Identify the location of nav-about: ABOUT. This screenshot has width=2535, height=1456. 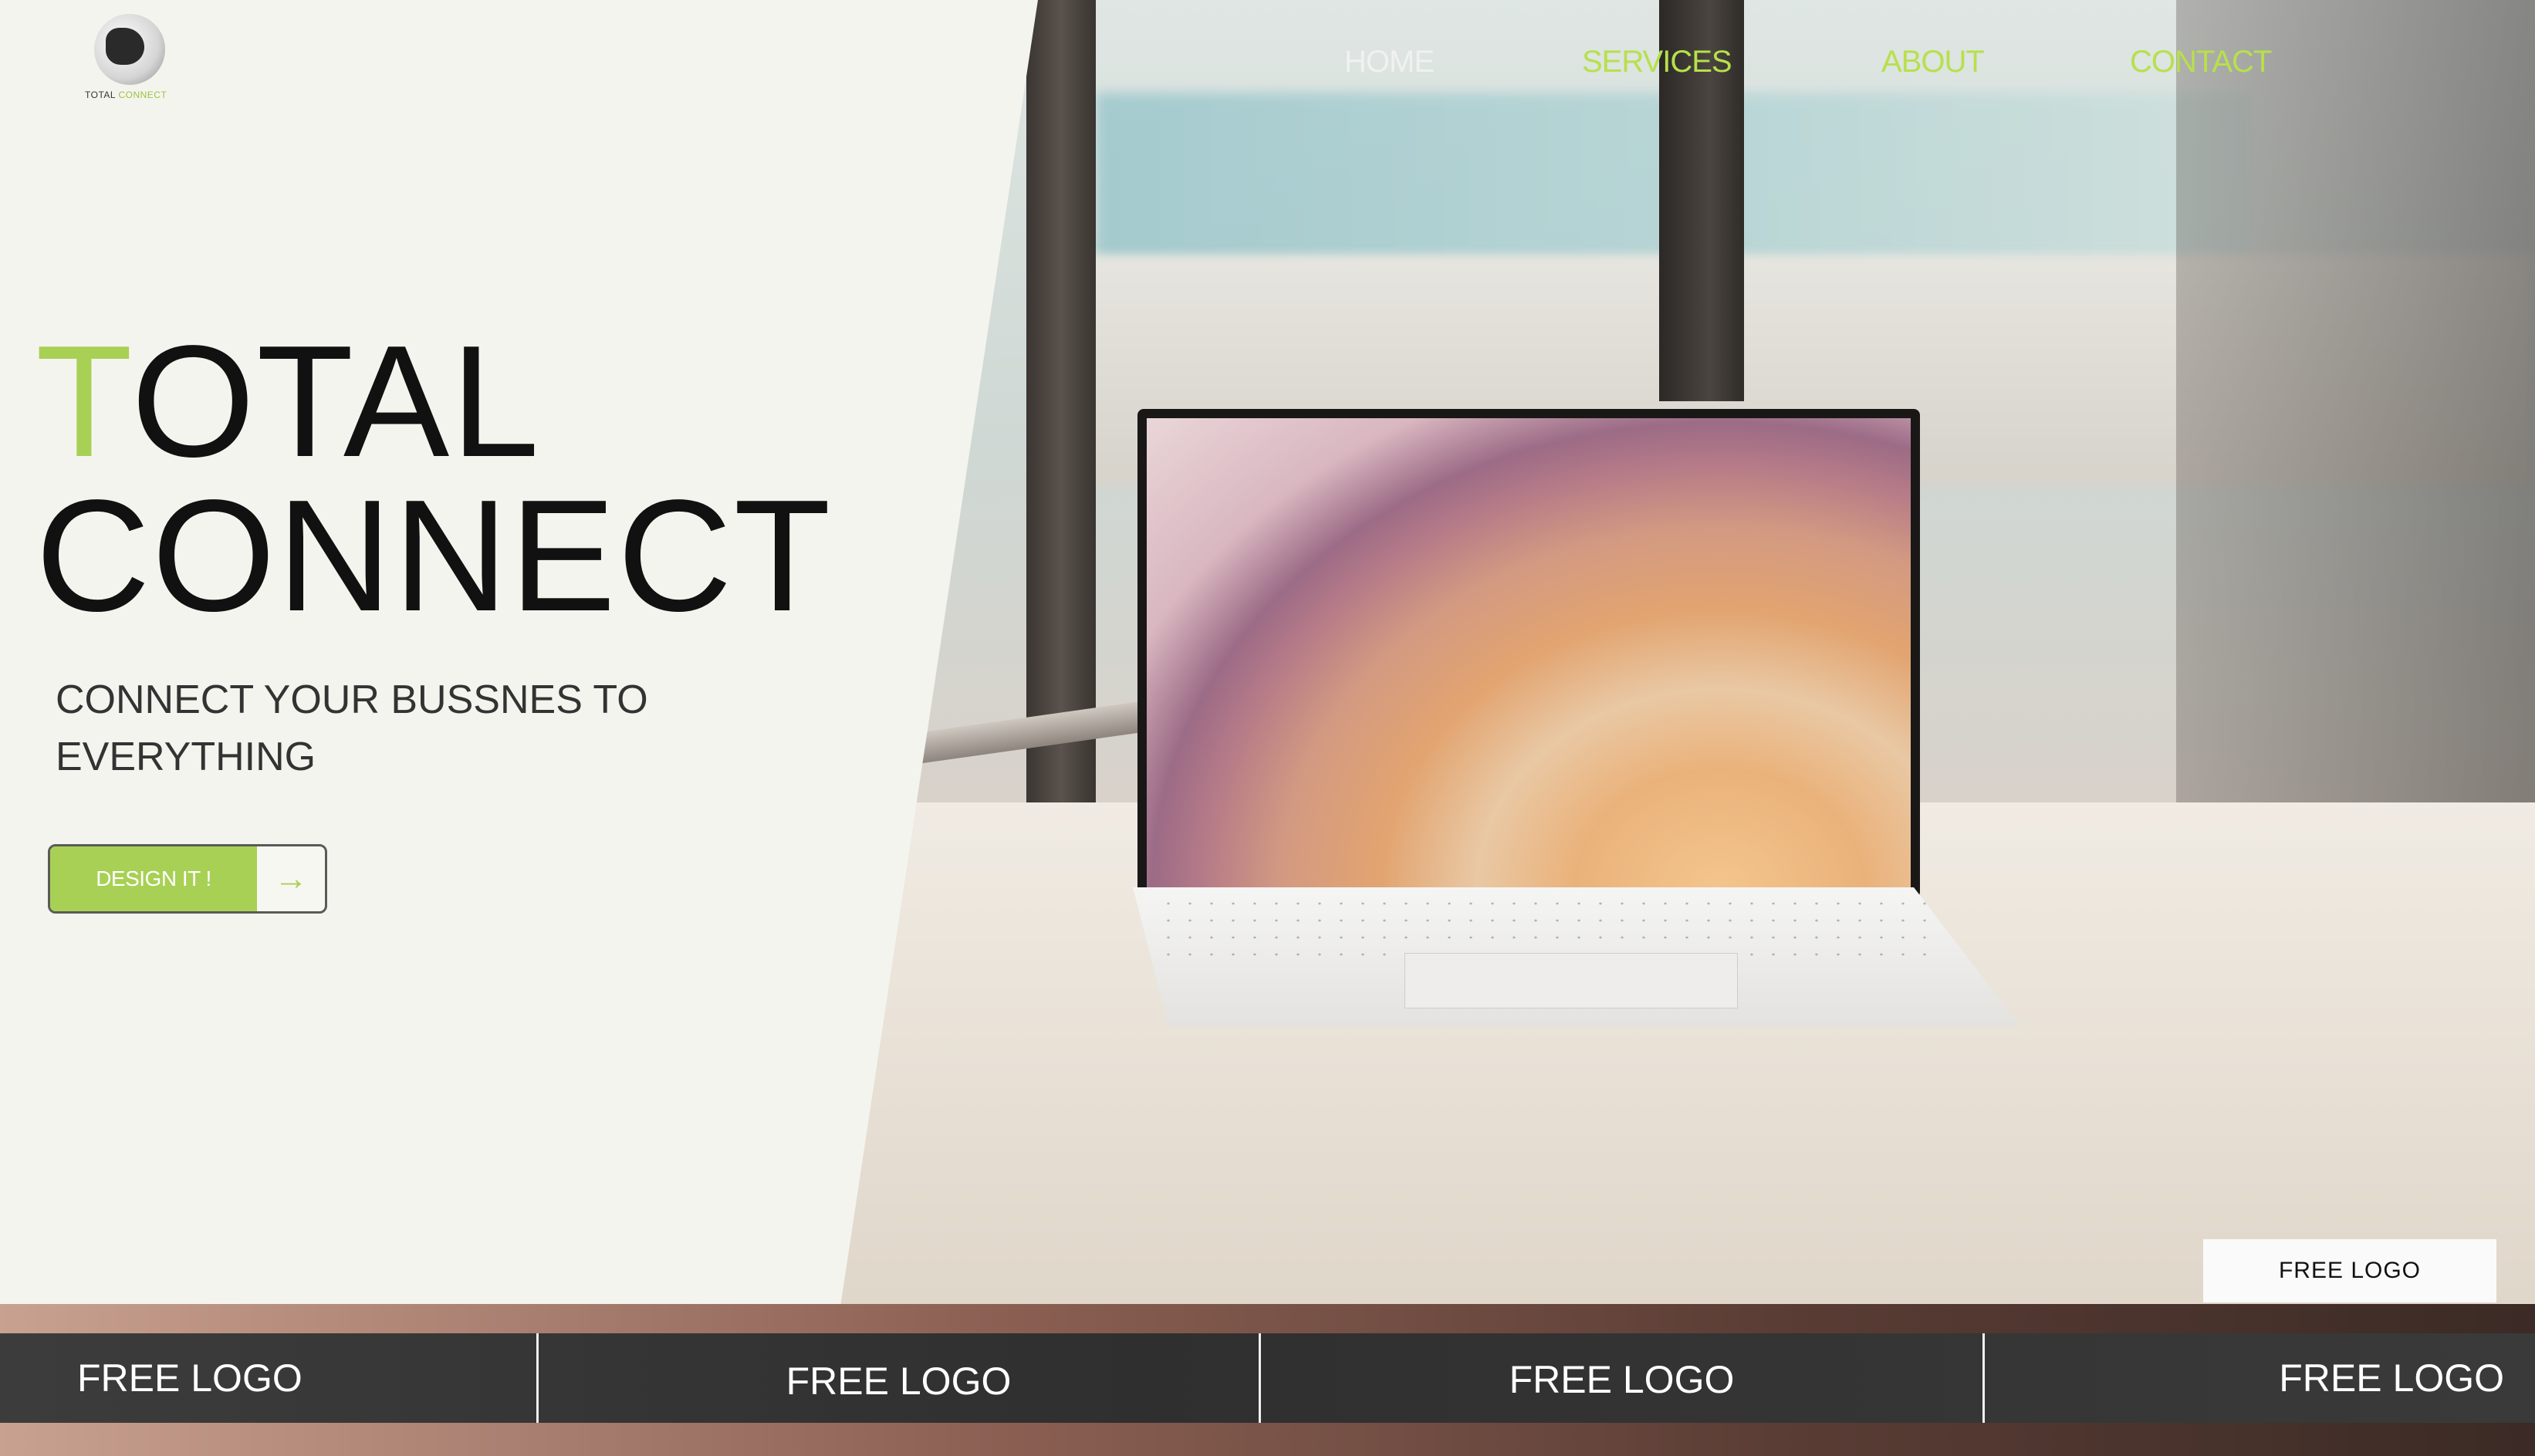
(1933, 62).